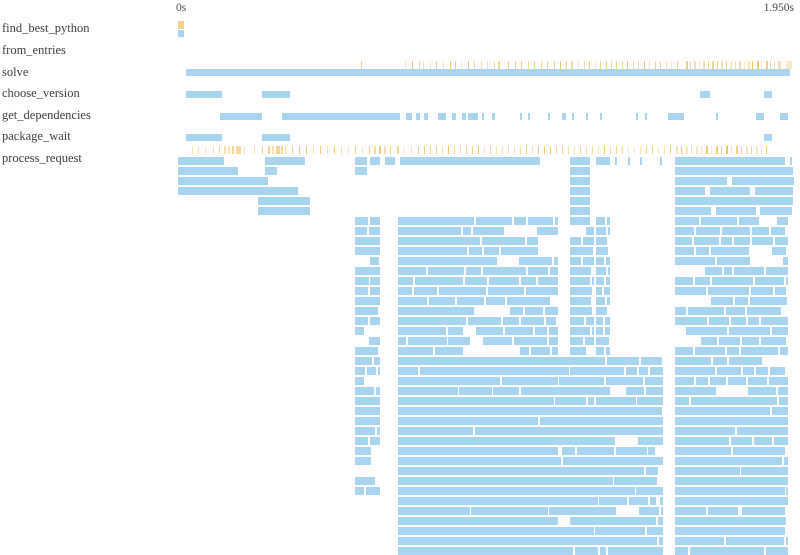 The height and width of the screenshot is (555, 800). What do you see at coordinates (181, 33) in the screenshot?
I see `span-find-best-python` at bounding box center [181, 33].